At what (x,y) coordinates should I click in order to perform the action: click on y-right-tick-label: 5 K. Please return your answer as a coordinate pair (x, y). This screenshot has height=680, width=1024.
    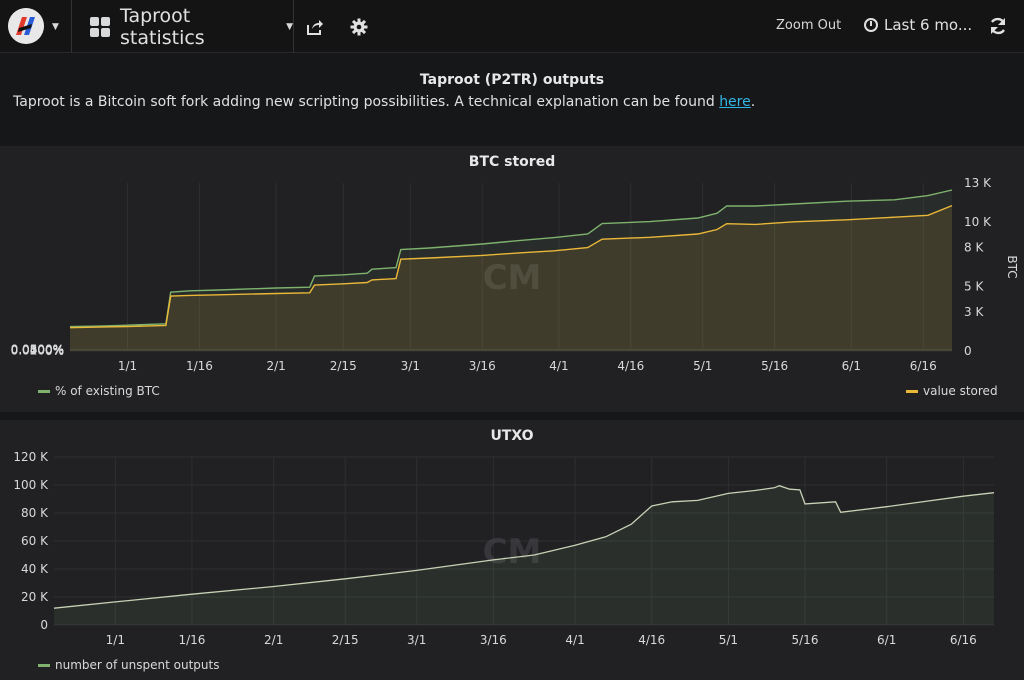
    Looking at the image, I should click on (974, 286).